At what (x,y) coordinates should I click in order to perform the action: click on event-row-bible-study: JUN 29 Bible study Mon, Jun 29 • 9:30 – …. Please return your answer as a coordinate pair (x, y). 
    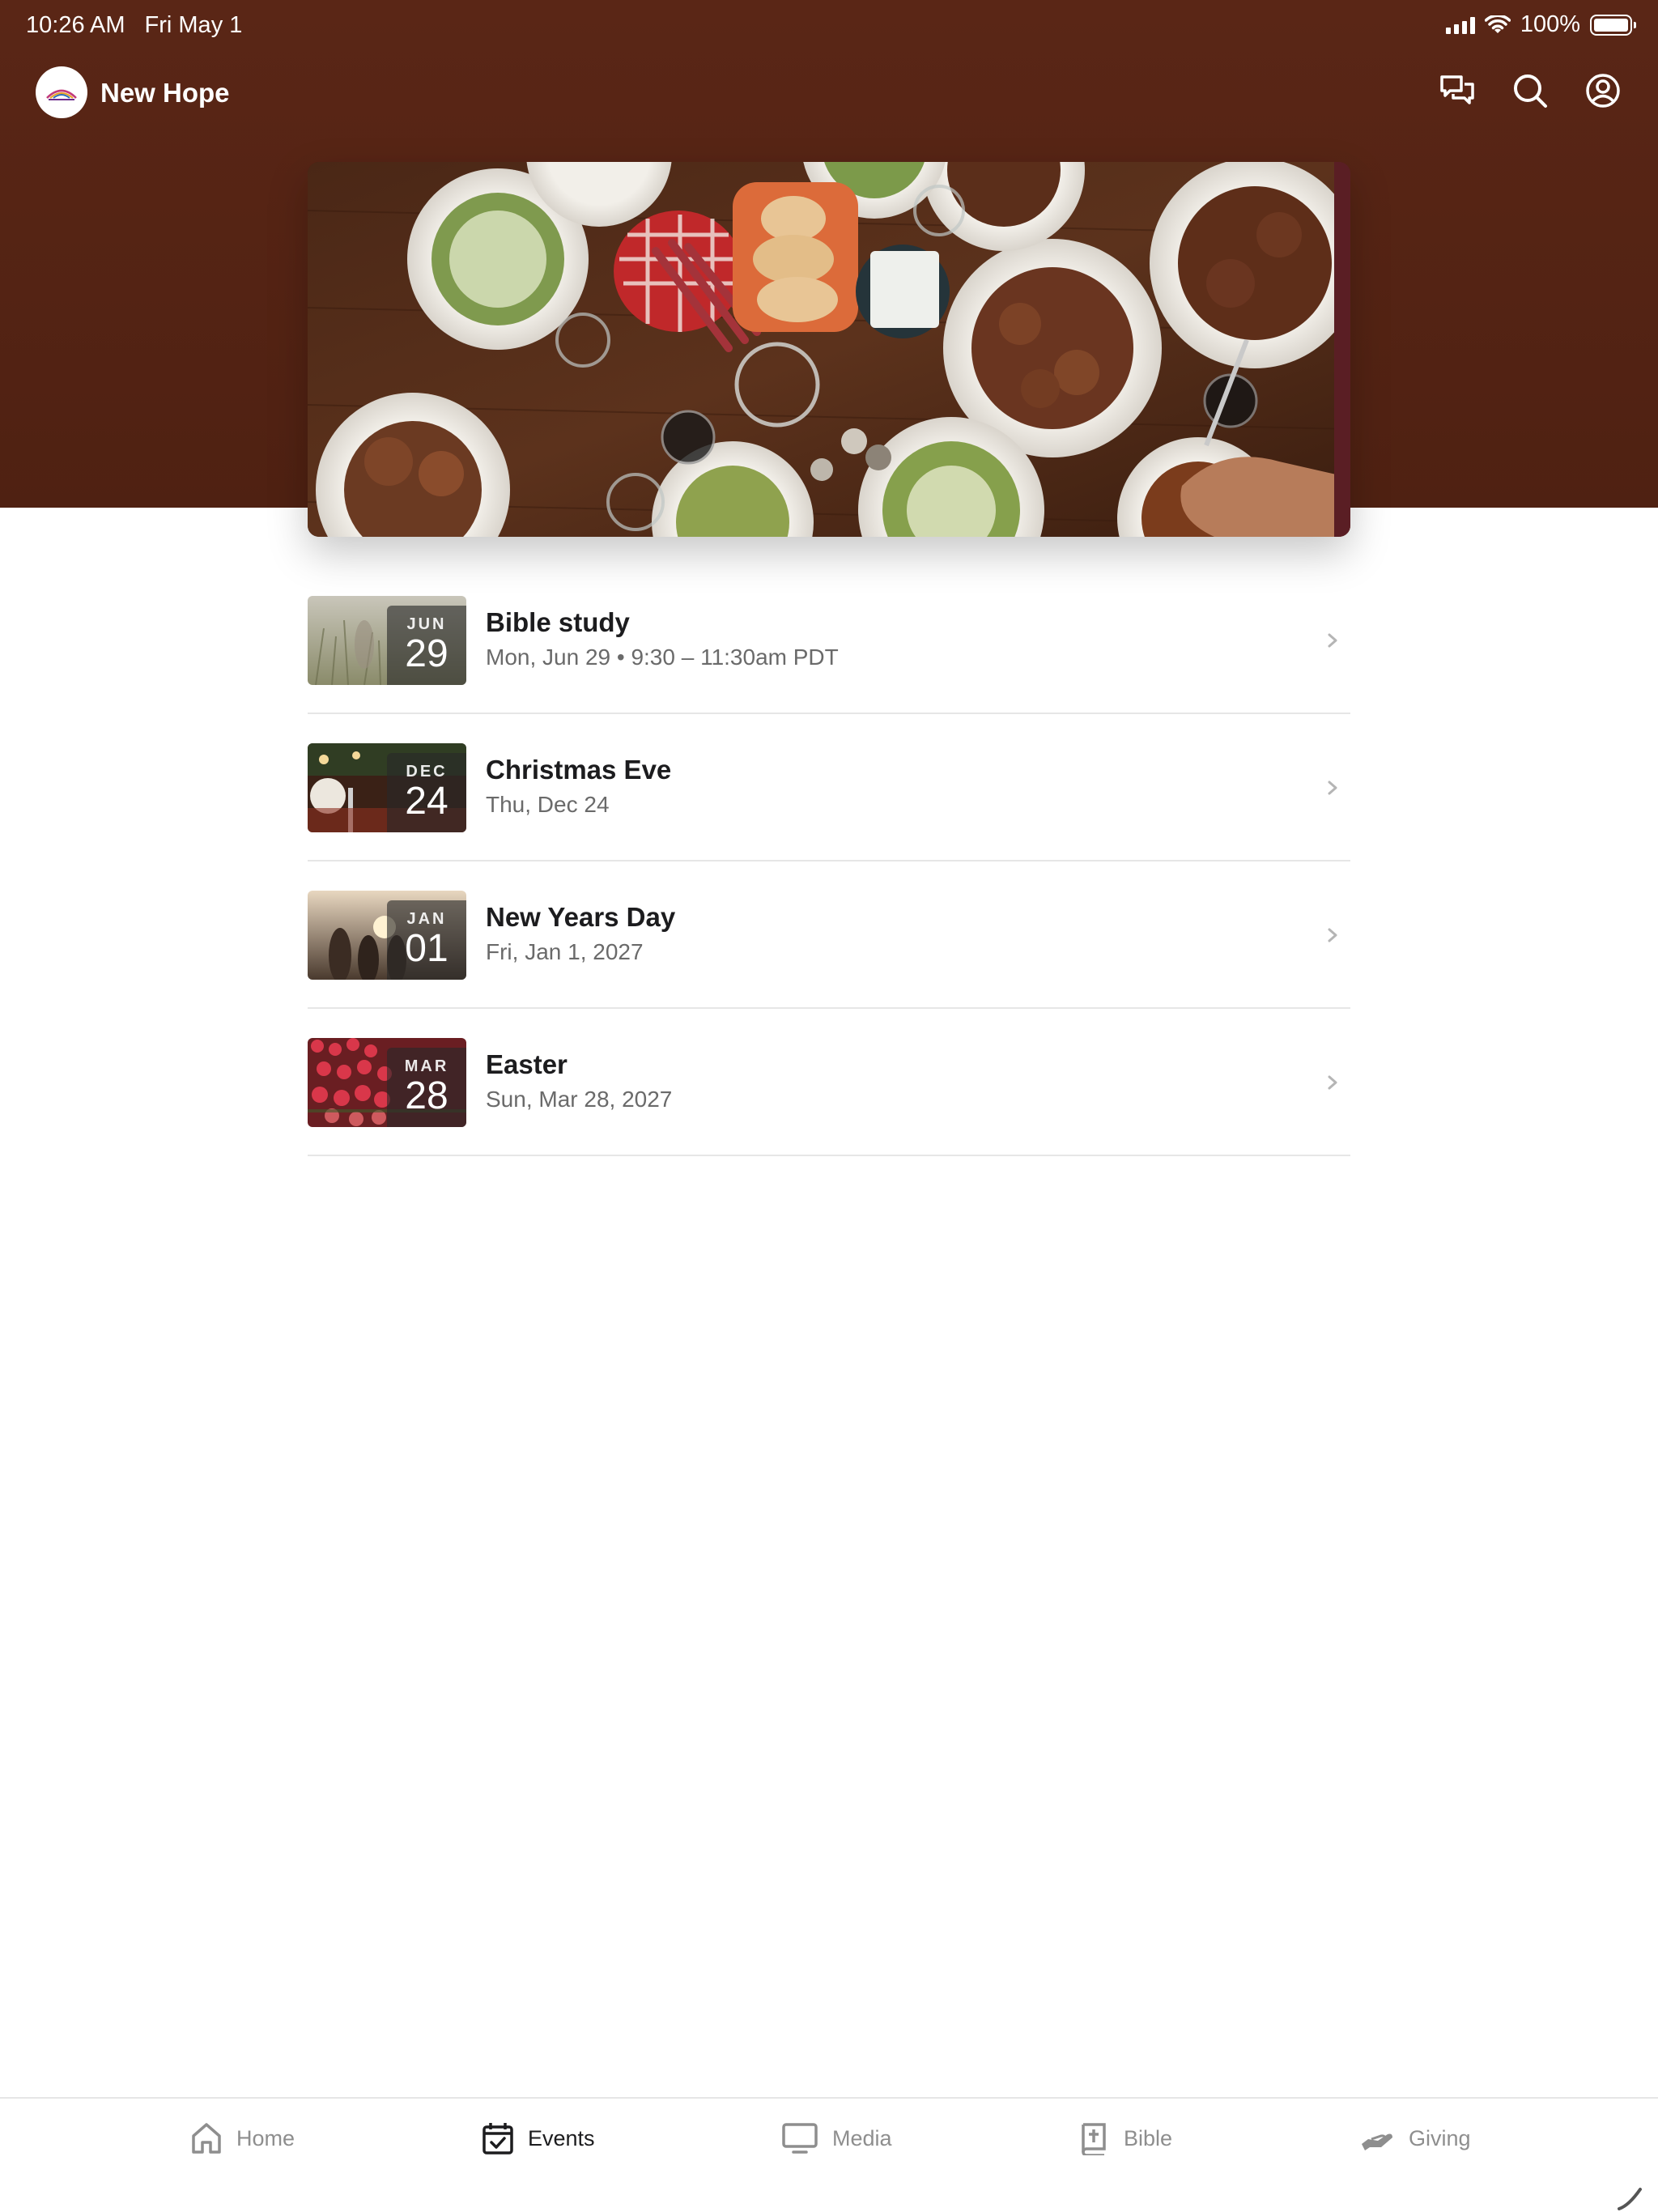
    Looking at the image, I should click on (829, 640).